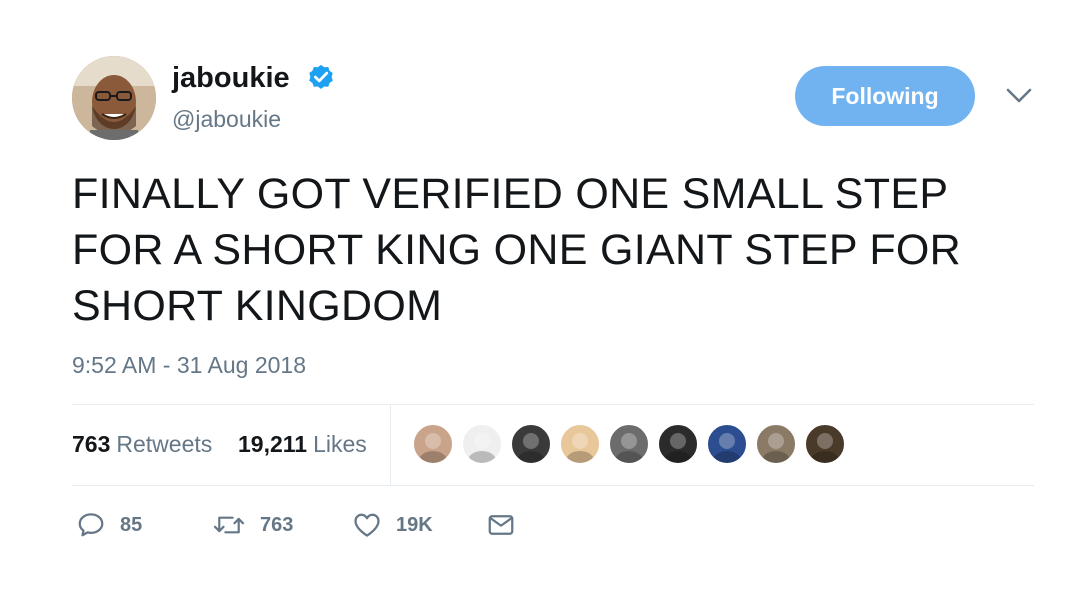  What do you see at coordinates (91, 444) in the screenshot?
I see `retweets-count: 763` at bounding box center [91, 444].